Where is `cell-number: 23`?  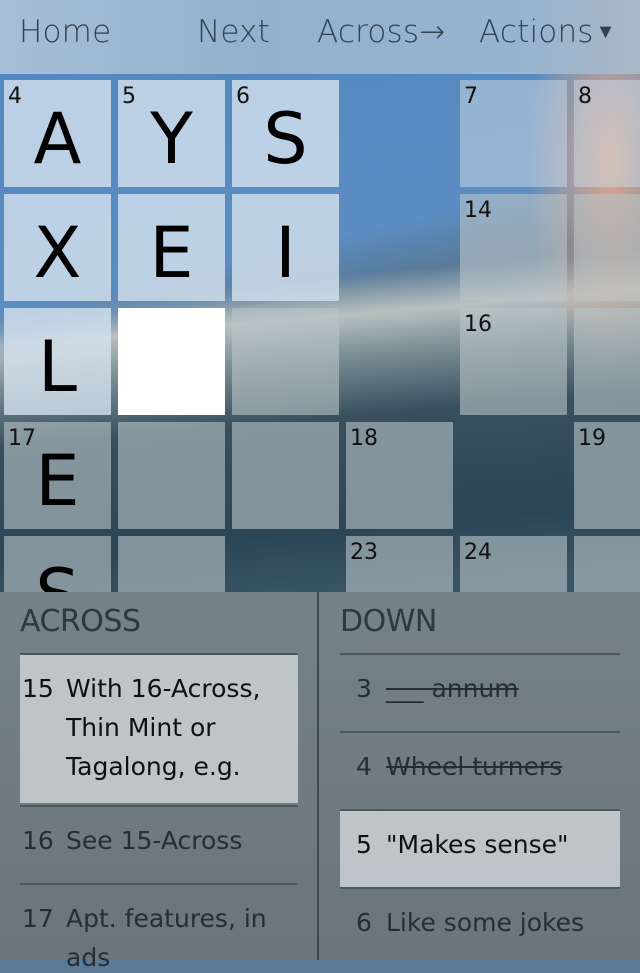
cell-number: 23 is located at coordinates (364, 552).